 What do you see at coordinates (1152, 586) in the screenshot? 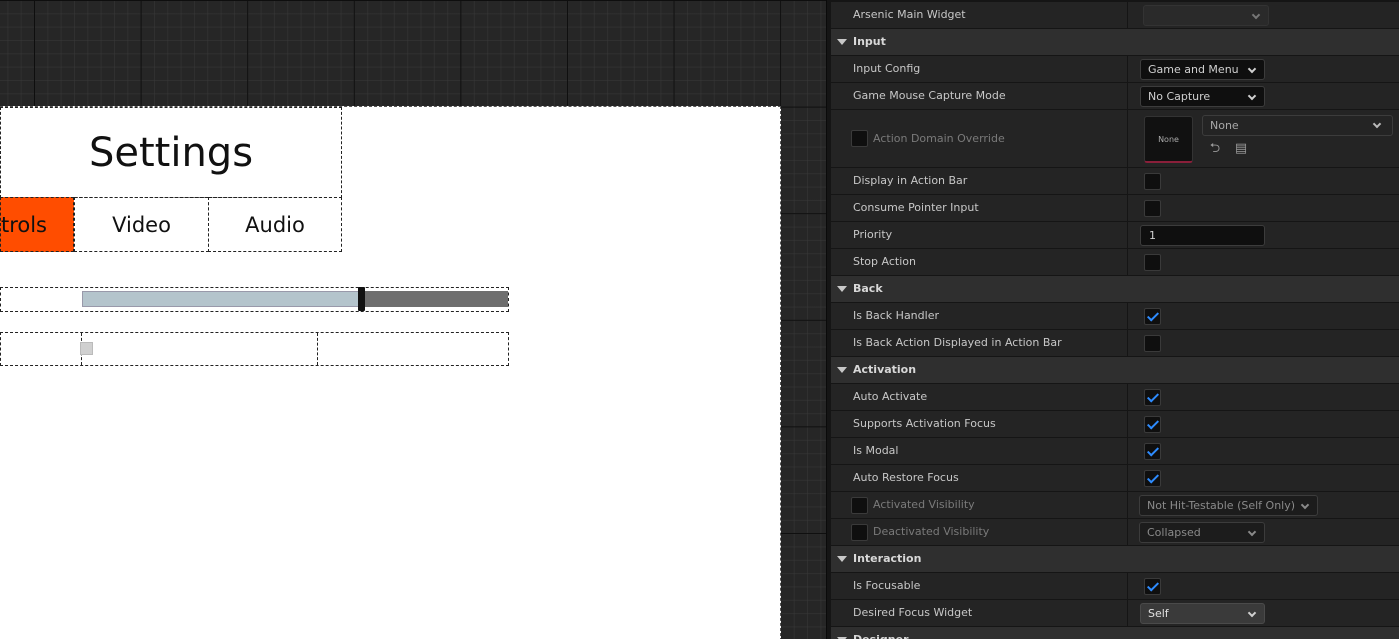
I see `is-focusable-checkbox` at bounding box center [1152, 586].